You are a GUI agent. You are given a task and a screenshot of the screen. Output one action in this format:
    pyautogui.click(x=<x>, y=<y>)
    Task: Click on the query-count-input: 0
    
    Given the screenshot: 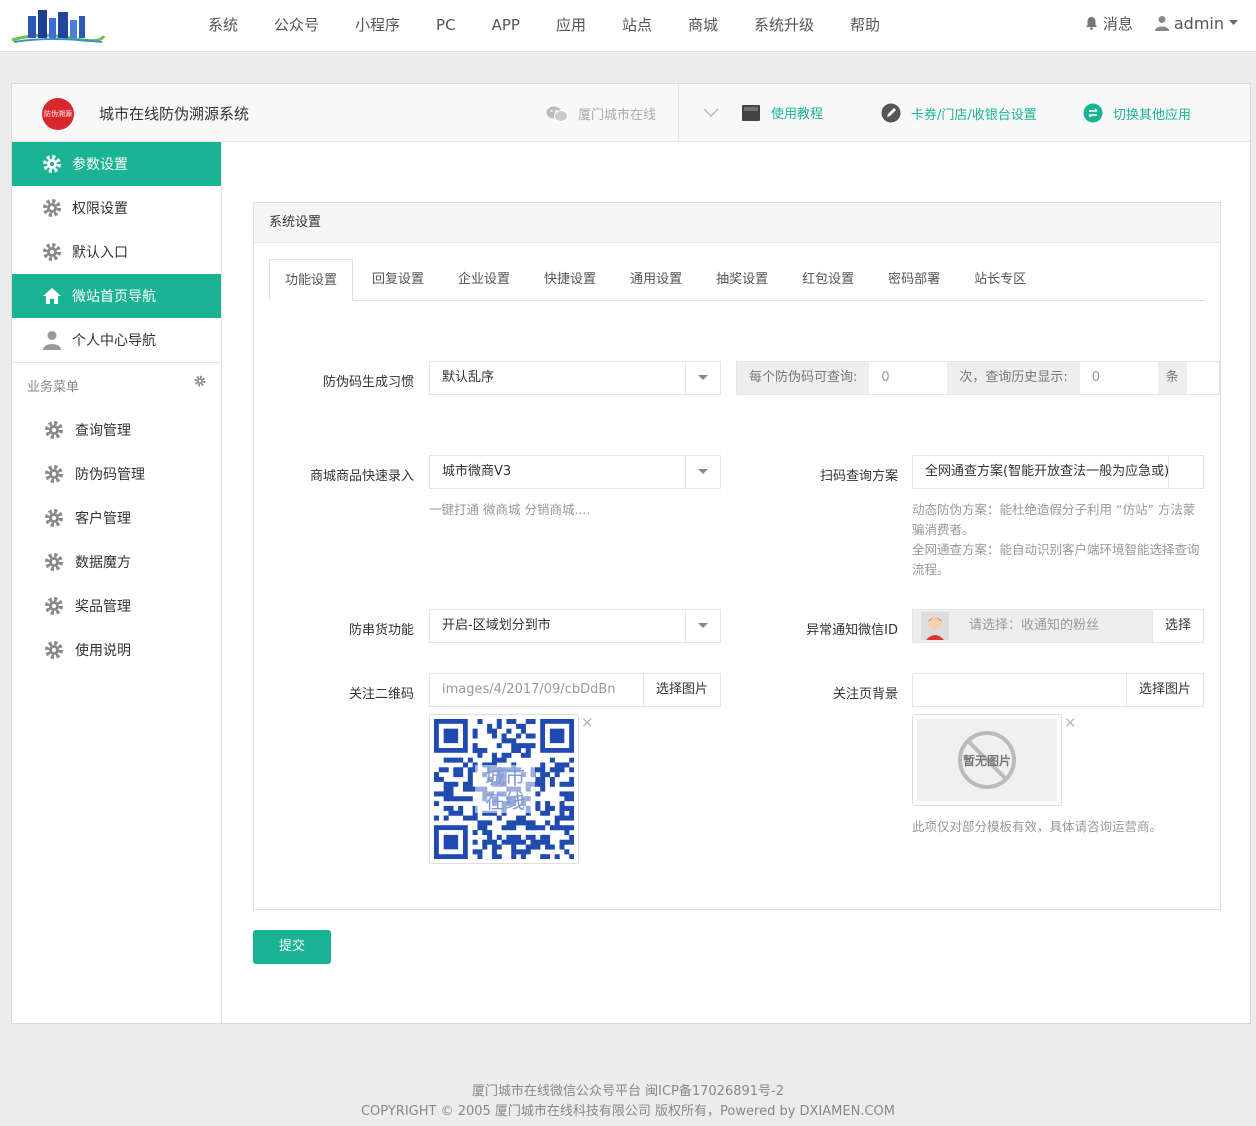 What is the action you would take?
    pyautogui.click(x=908, y=378)
    